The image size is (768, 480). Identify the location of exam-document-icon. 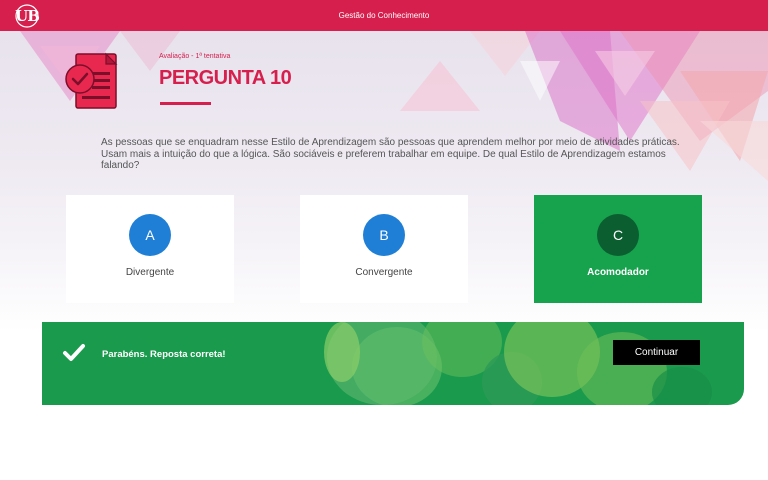
(91, 80).